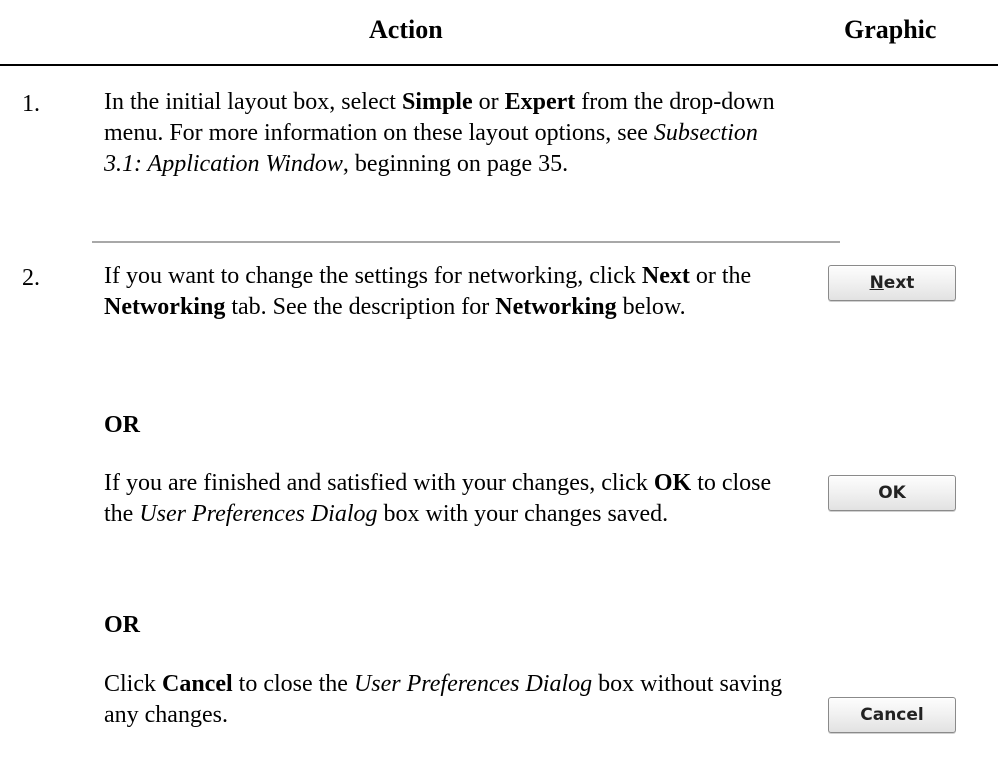 This screenshot has height=768, width=998. I want to click on next-button-label: ext, so click(899, 283).